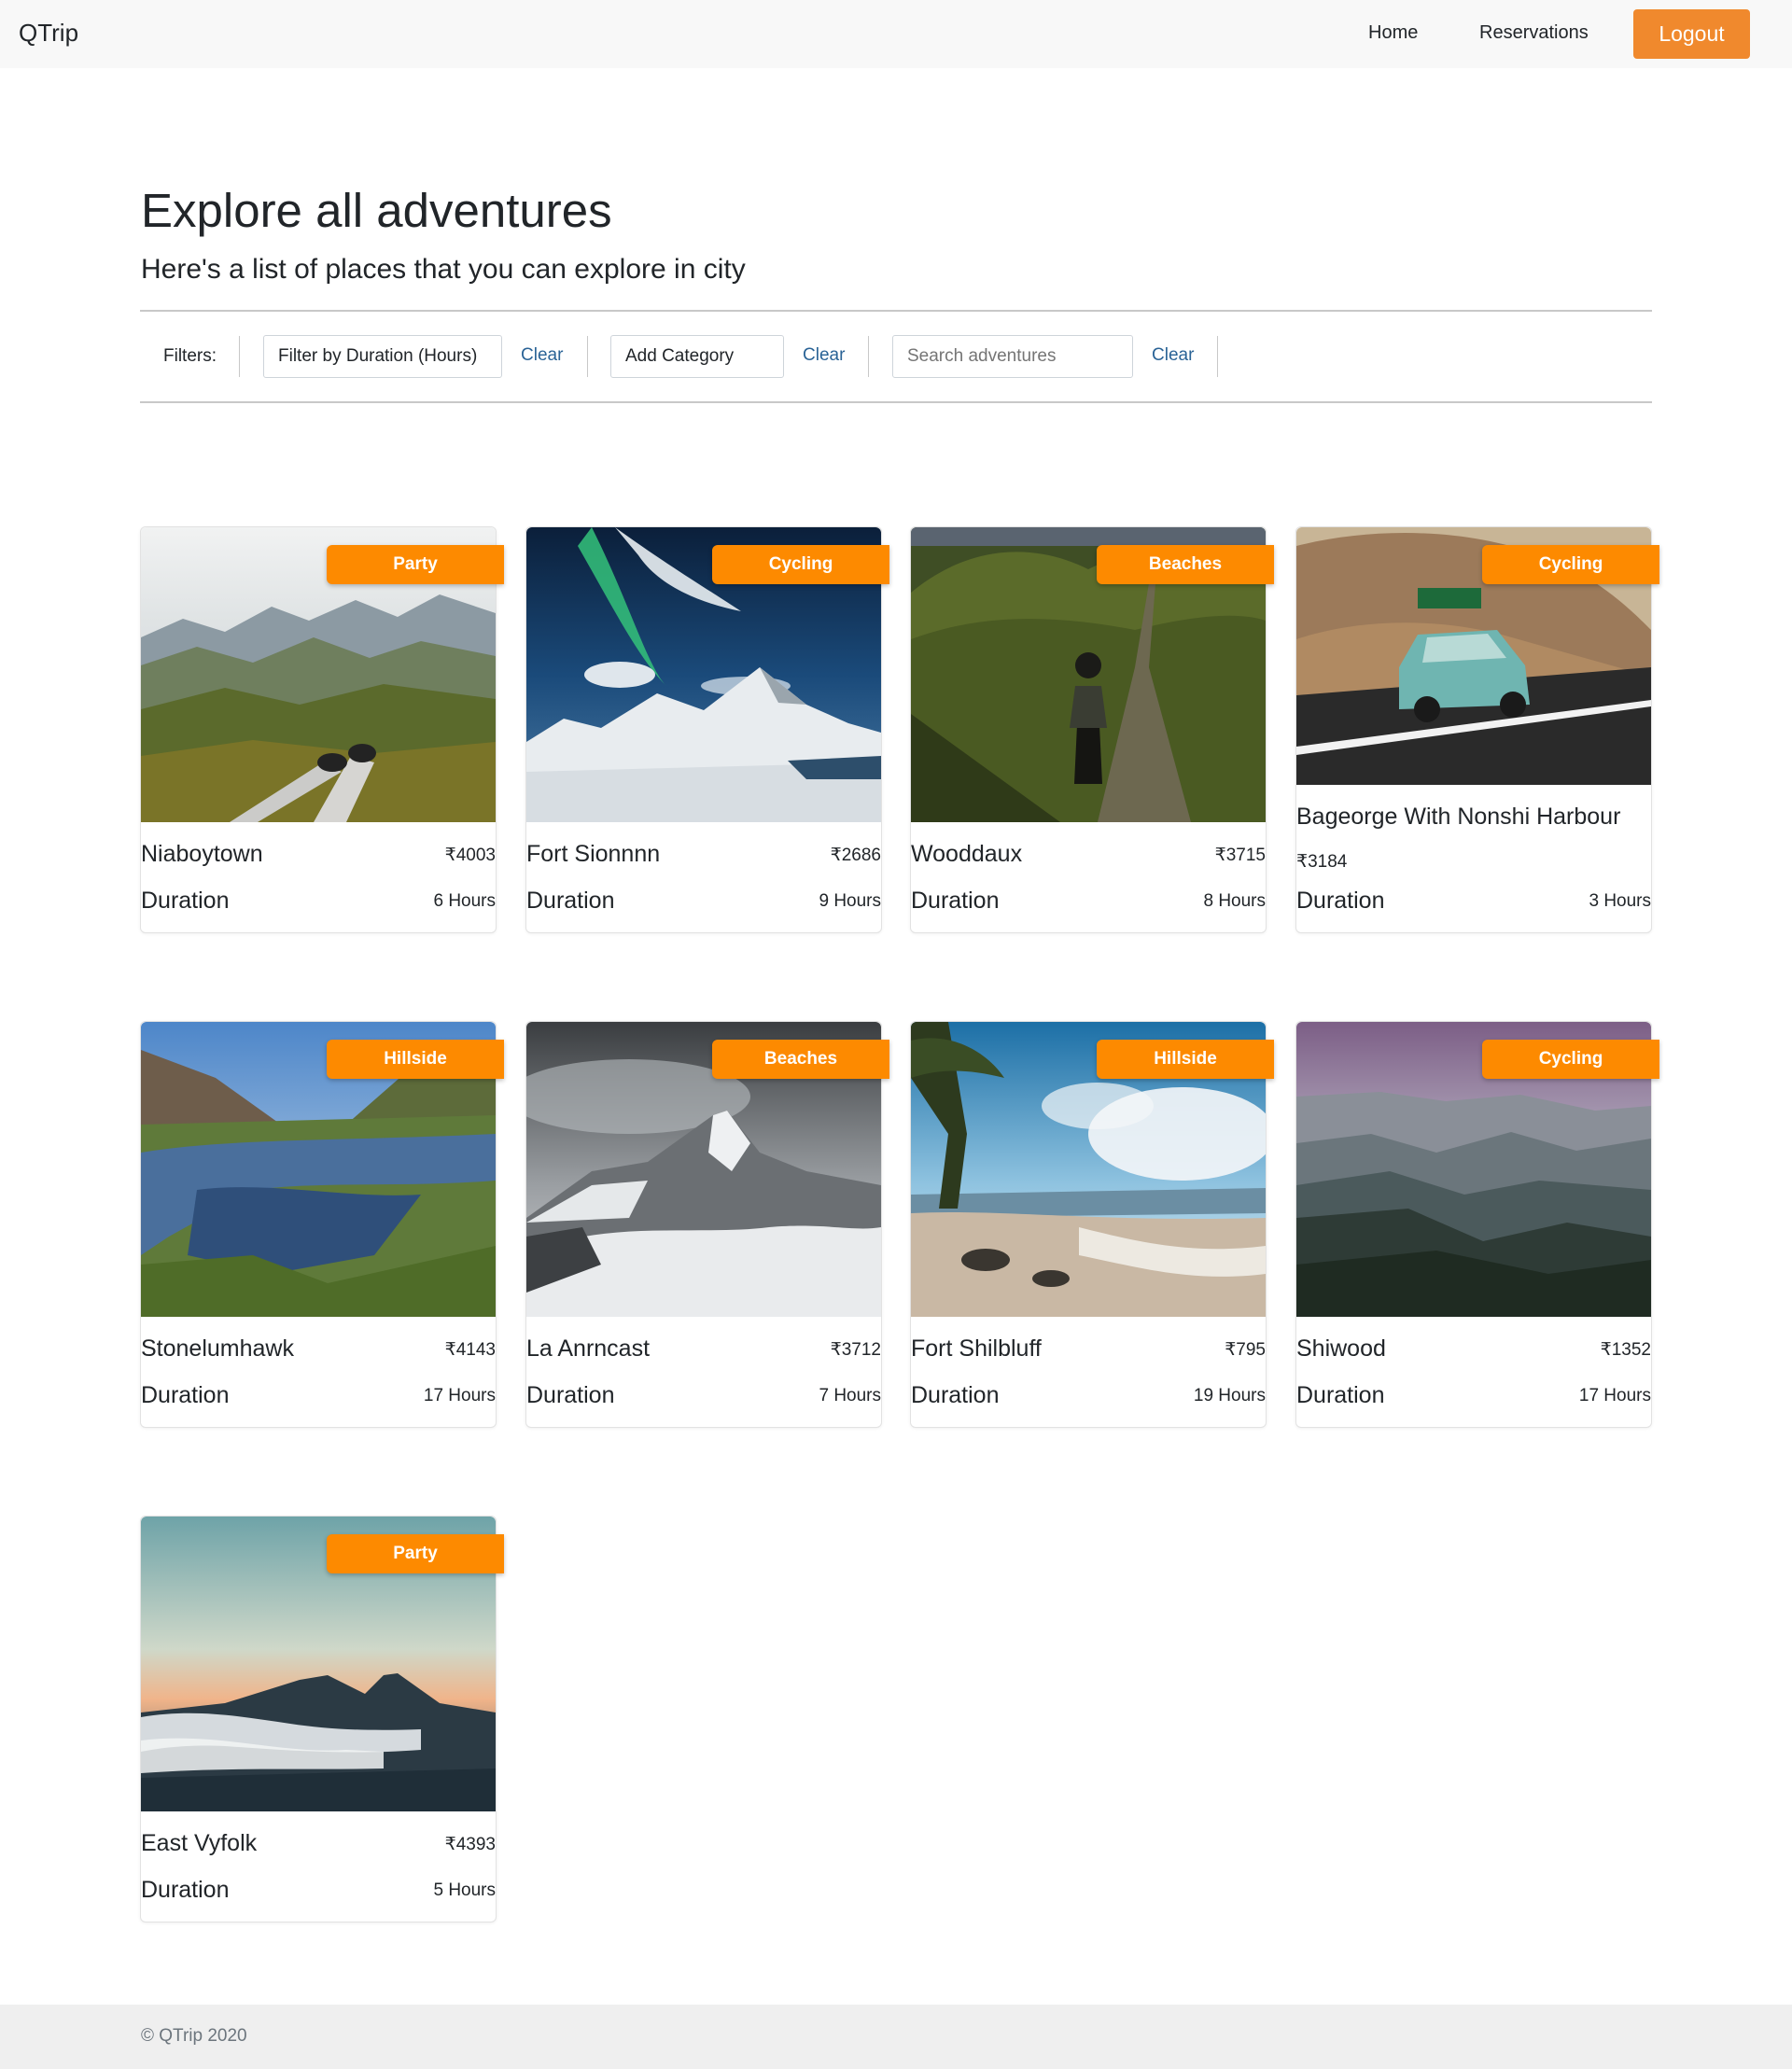 The width and height of the screenshot is (1792, 2069). Describe the element at coordinates (1322, 862) in the screenshot. I see `adventure-price: ₹3184` at that location.